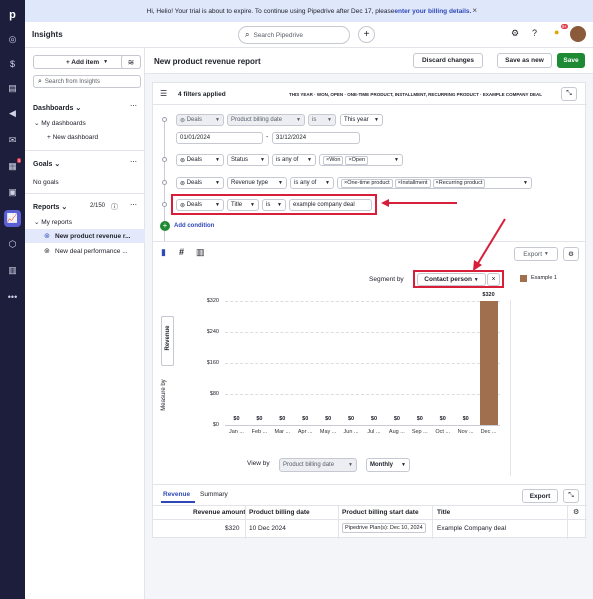  I want to click on bulb-icon: ●, so click(556, 32).